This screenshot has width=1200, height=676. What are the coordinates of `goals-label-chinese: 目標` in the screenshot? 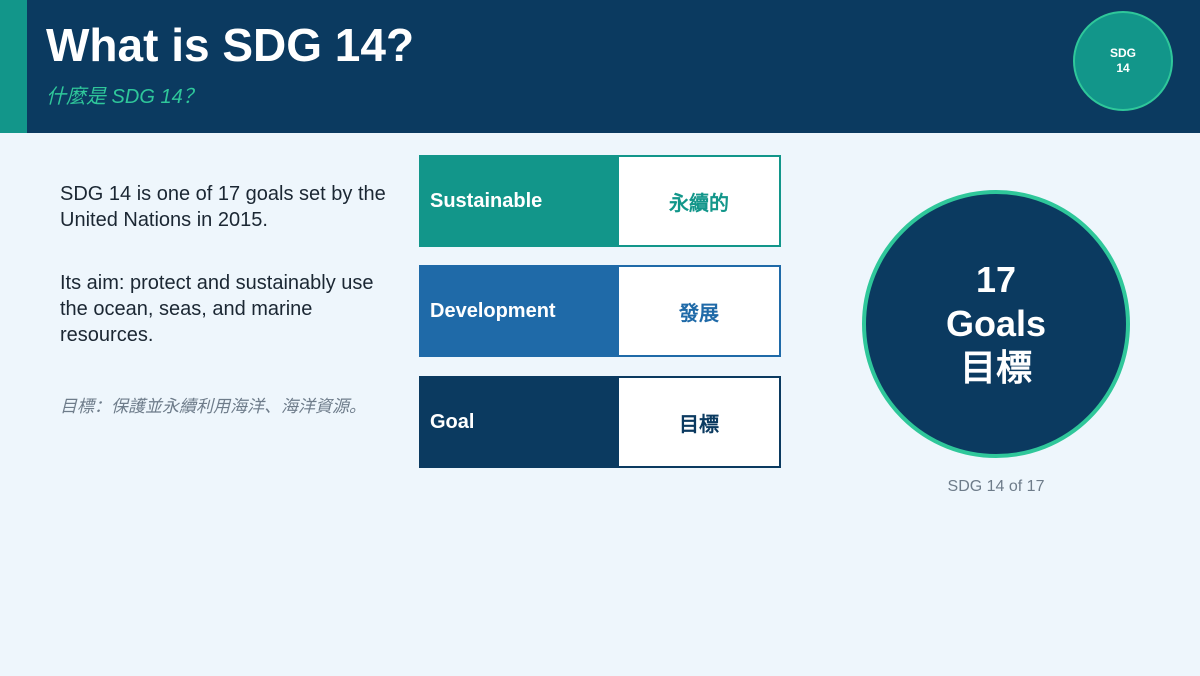 It's located at (995, 367).